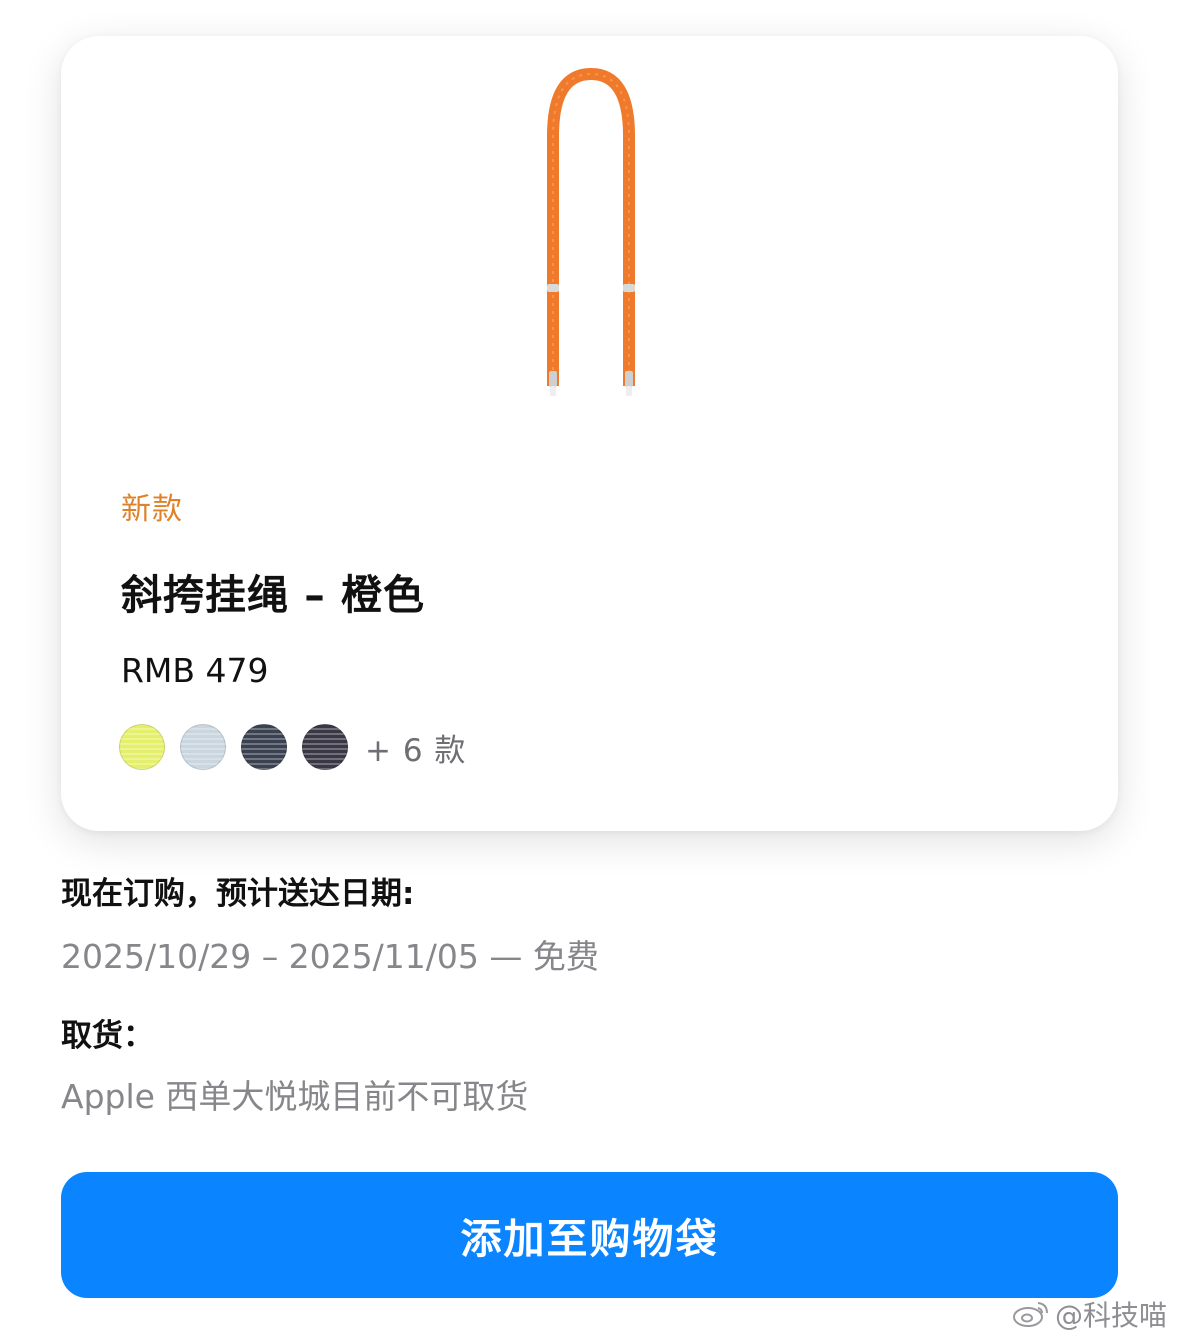  What do you see at coordinates (142, 747) in the screenshot?
I see `yellow-swatch` at bounding box center [142, 747].